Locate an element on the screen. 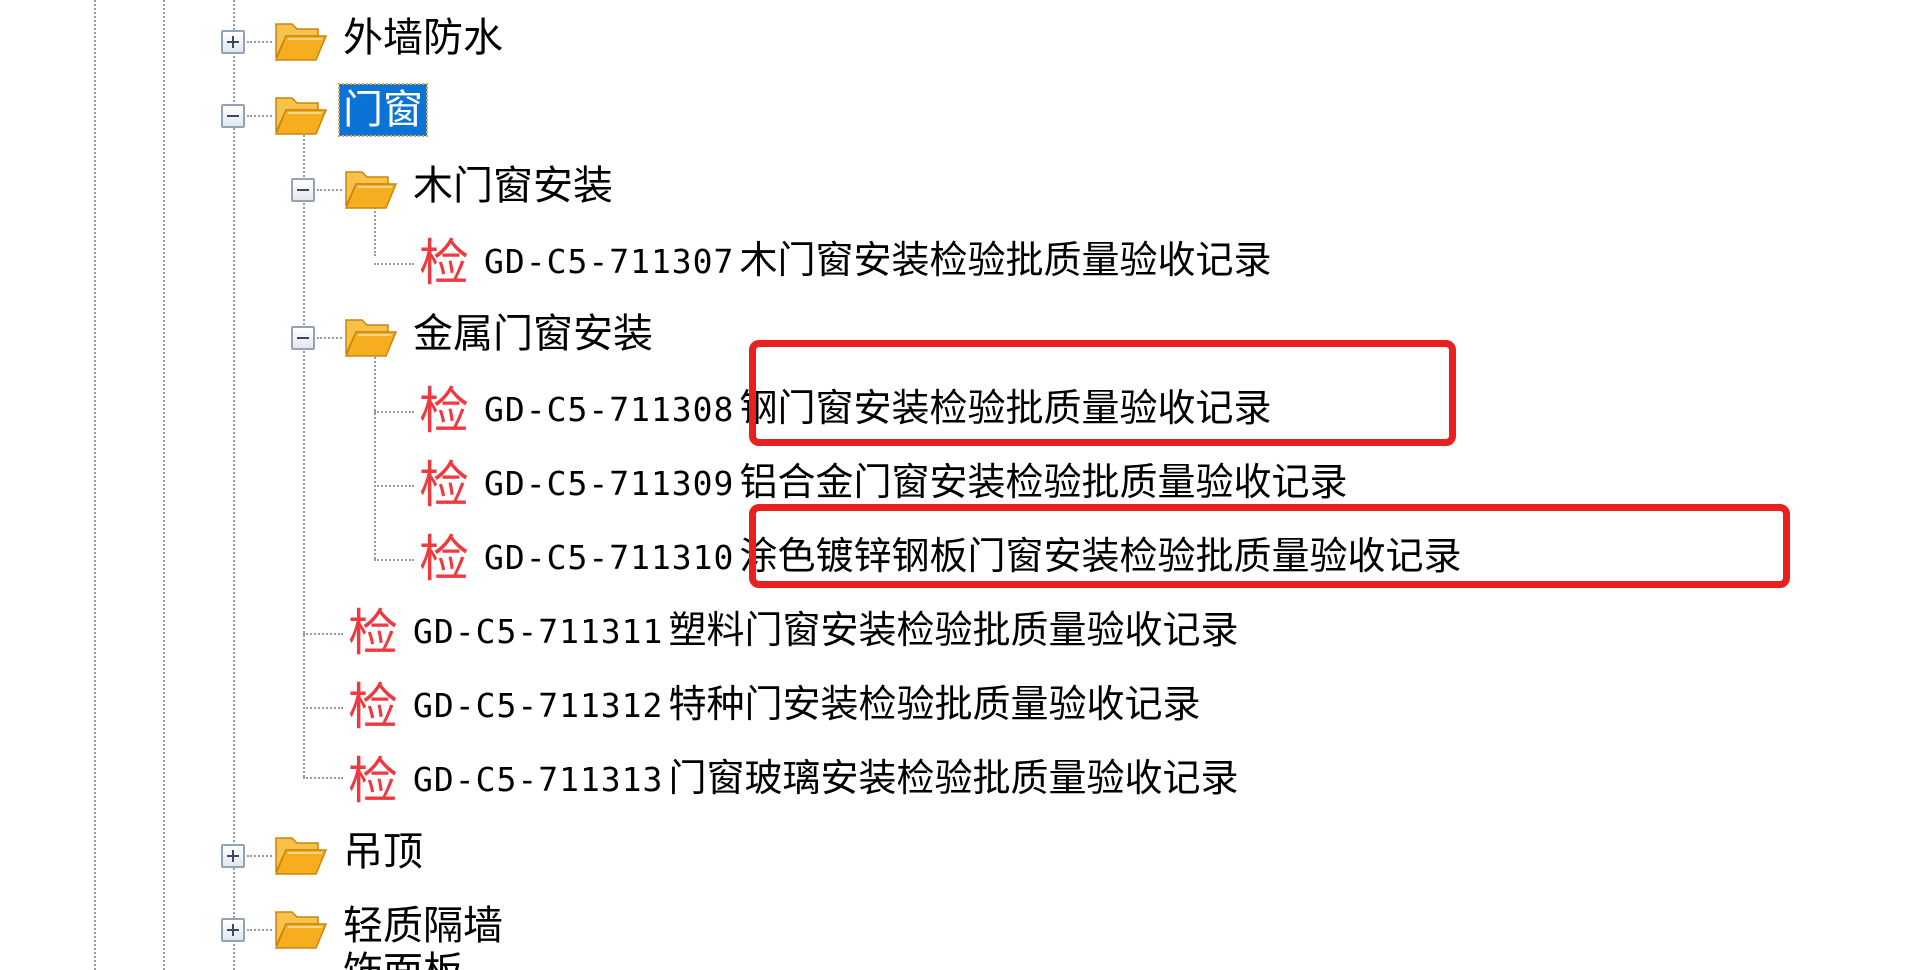 The image size is (1920, 970). tree-doc-item: 检 GD-C5-711307 木门窗安装检验批质量验收记录 is located at coordinates (914, 262).